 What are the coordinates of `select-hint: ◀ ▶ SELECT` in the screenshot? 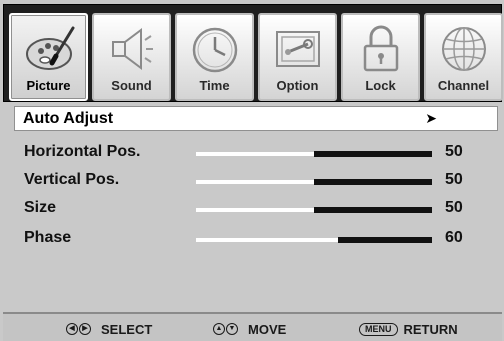 It's located at (109, 329).